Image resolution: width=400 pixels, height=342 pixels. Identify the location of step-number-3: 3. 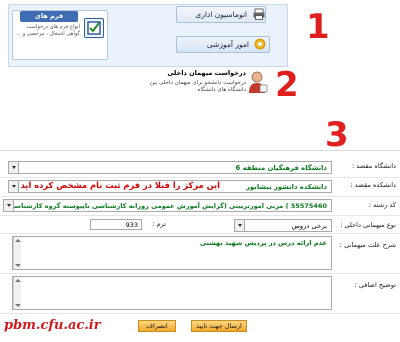
(337, 135).